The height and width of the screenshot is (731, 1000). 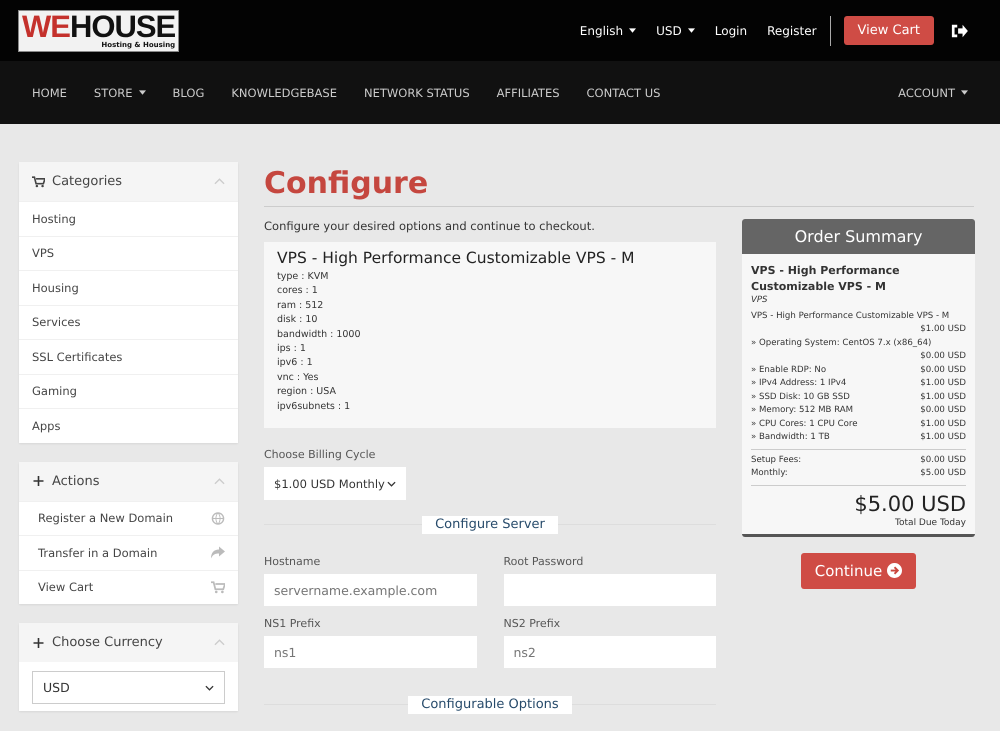 What do you see at coordinates (858, 236) in the screenshot?
I see `summary-title: Order Summary` at bounding box center [858, 236].